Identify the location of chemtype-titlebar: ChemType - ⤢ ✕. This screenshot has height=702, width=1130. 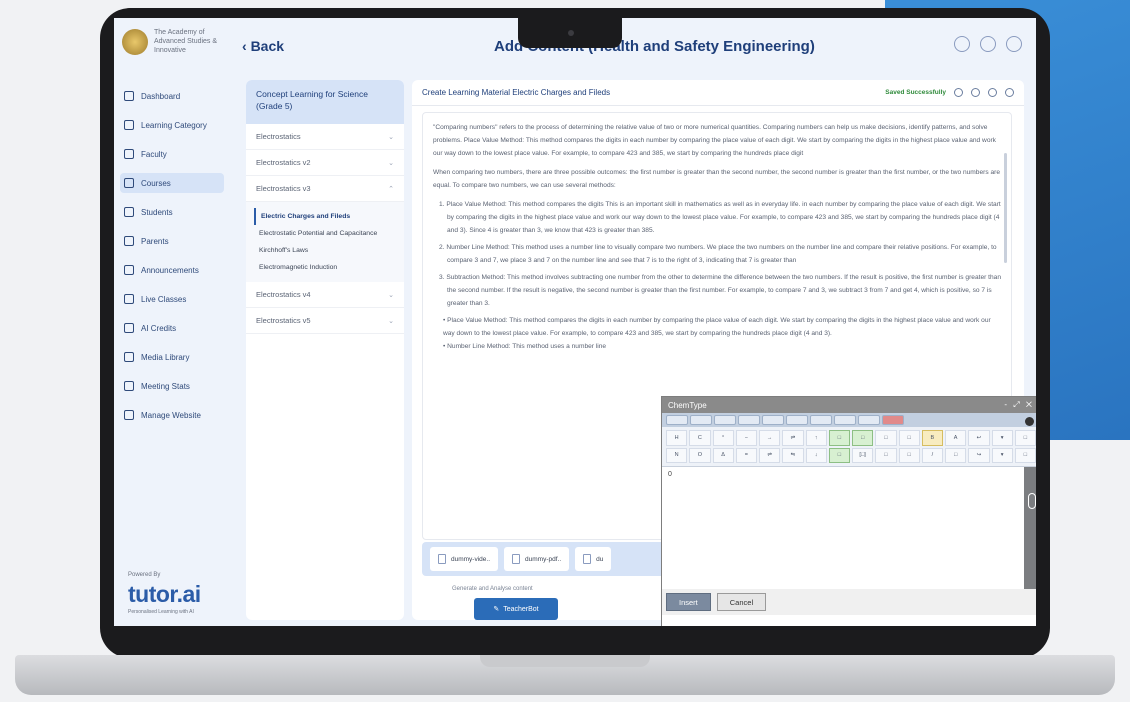
(849, 405).